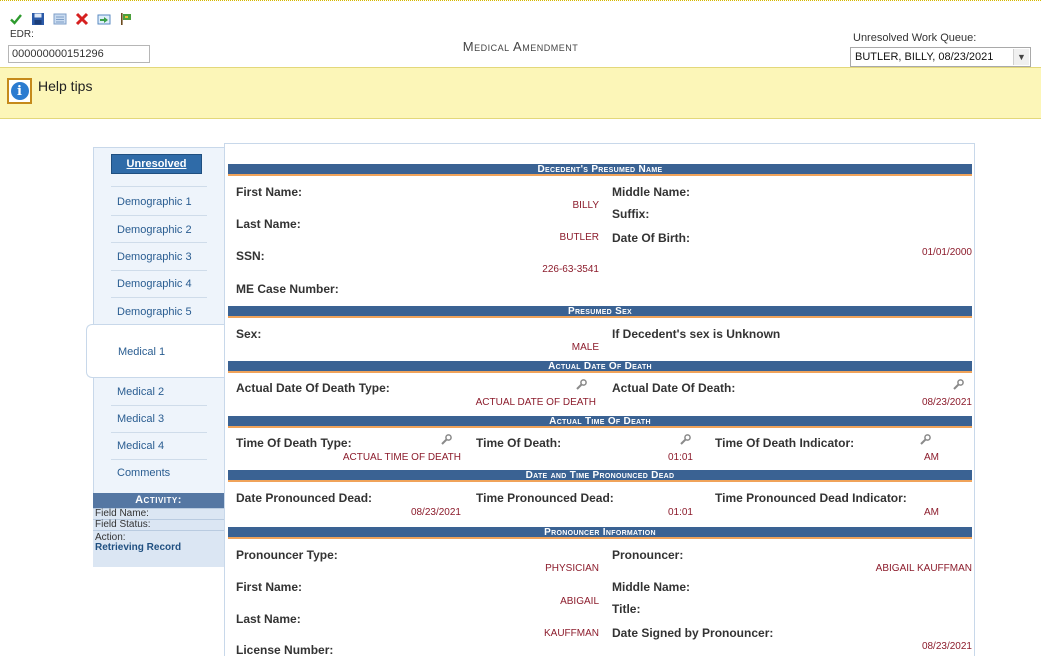 The height and width of the screenshot is (656, 1041). Describe the element at coordinates (313, 388) in the screenshot. I see `actual-date-type-label: Actual Date Of Death Type:` at that location.